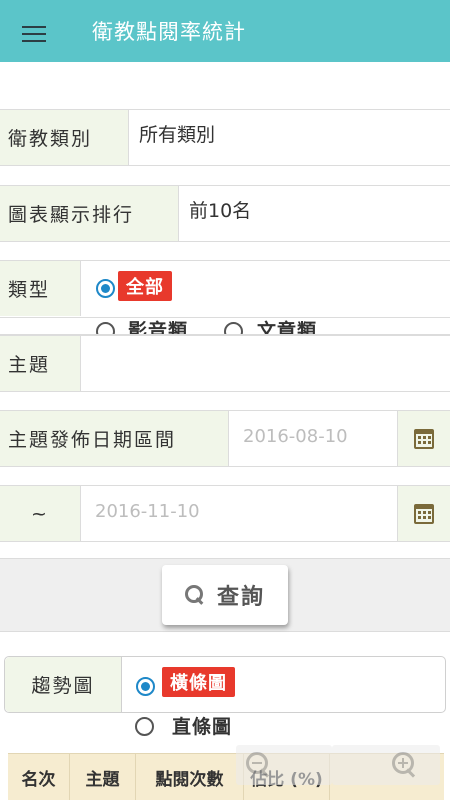  Describe the element at coordinates (405, 765) in the screenshot. I see `zoom-in-icon` at that location.